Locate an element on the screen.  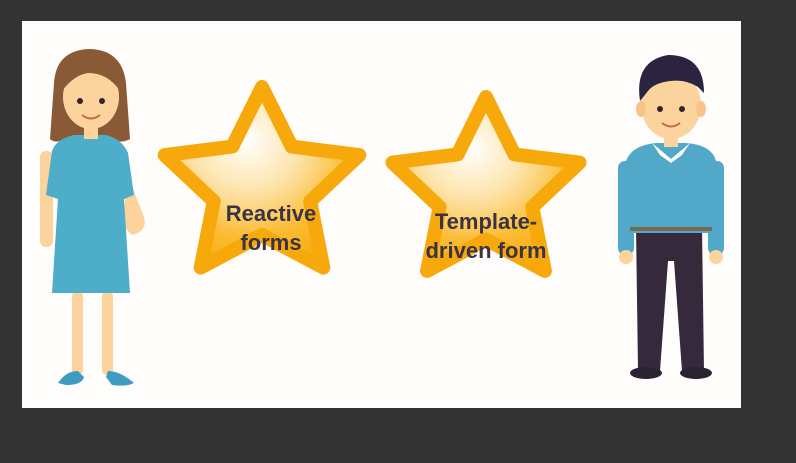
reactive-forms-label-line-2: forms is located at coordinates (271, 242).